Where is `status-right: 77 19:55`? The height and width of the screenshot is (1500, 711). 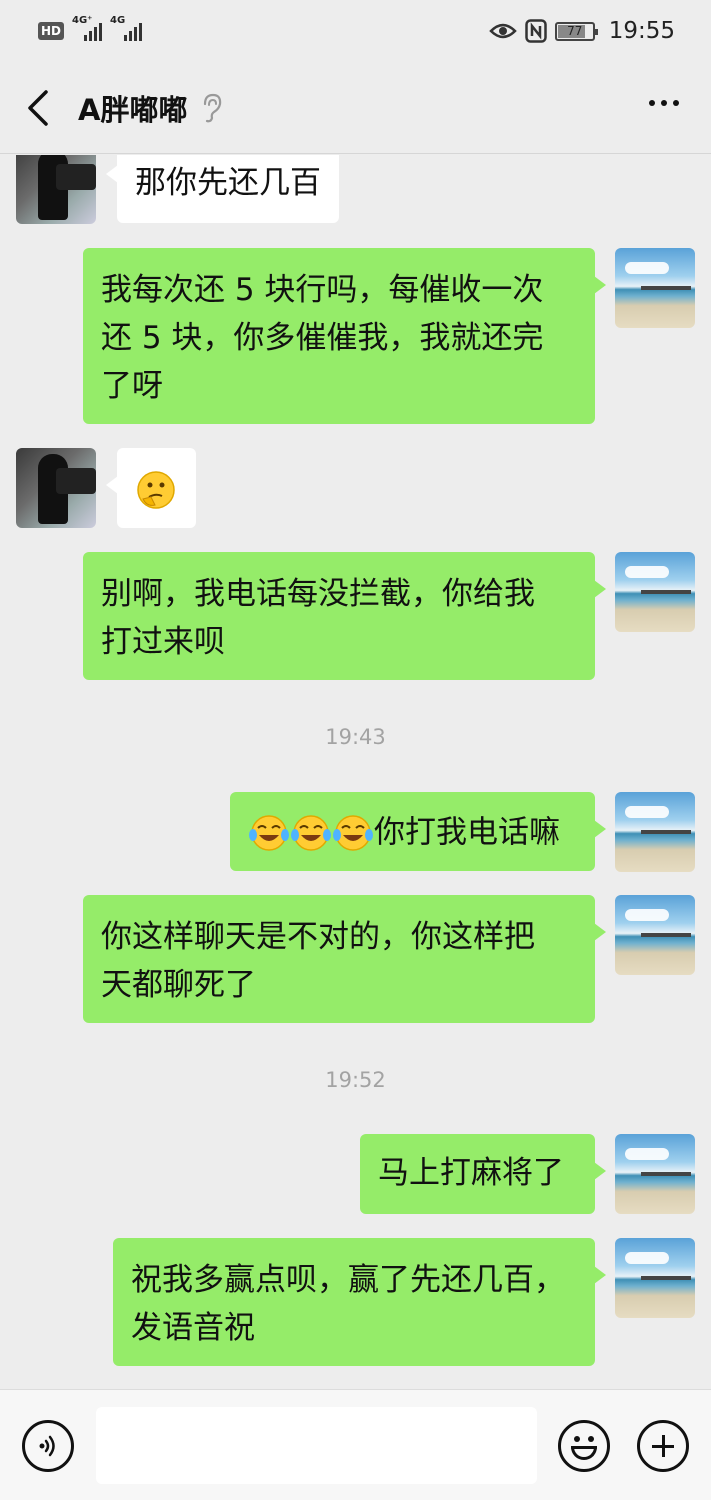 status-right: 77 19:55 is located at coordinates (581, 31).